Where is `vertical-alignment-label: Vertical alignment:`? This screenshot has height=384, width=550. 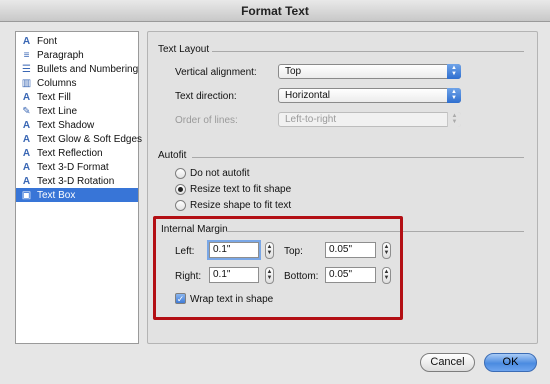
vertical-alignment-label: Vertical alignment: is located at coordinates (216, 72).